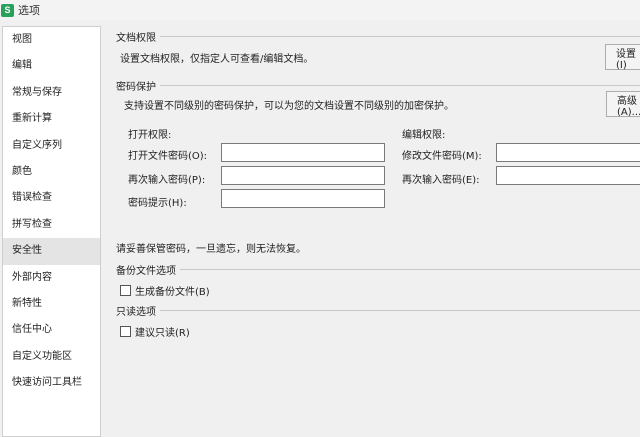 This screenshot has width=640, height=437. I want to click on backup-option: 生成备份文件(B), so click(165, 290).